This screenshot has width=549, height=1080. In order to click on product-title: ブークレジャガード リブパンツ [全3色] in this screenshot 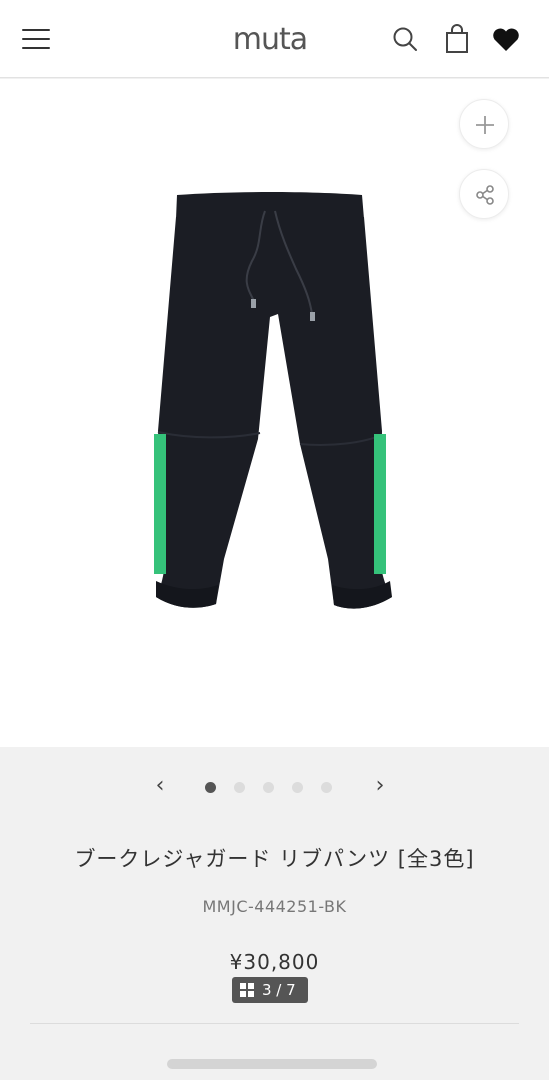, I will do `click(274, 859)`.